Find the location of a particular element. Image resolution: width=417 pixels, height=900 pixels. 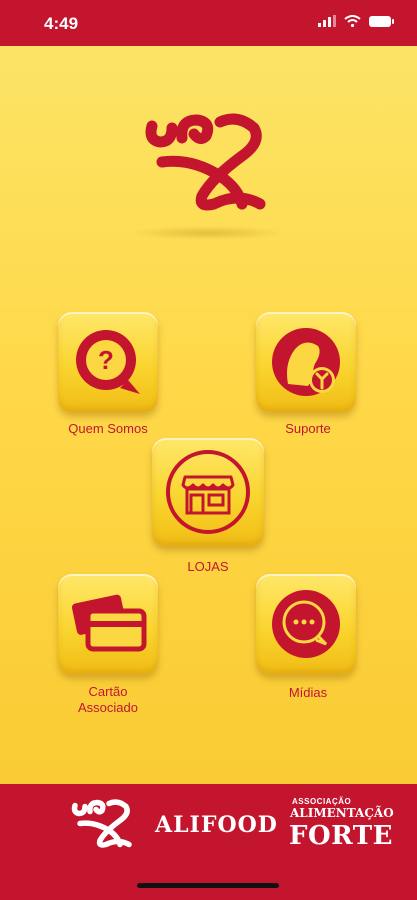

footer-brand: ALIFOOD is located at coordinates (216, 825).